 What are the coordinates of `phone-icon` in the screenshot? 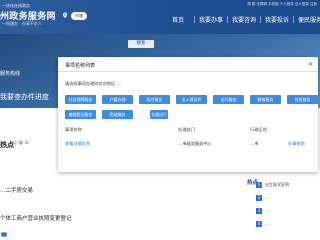 It's located at (4, 234).